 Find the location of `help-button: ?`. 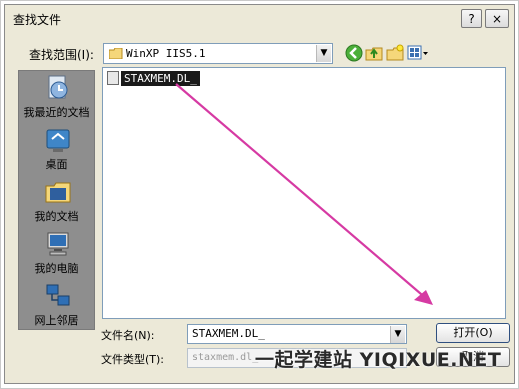

help-button: ? is located at coordinates (471, 18).